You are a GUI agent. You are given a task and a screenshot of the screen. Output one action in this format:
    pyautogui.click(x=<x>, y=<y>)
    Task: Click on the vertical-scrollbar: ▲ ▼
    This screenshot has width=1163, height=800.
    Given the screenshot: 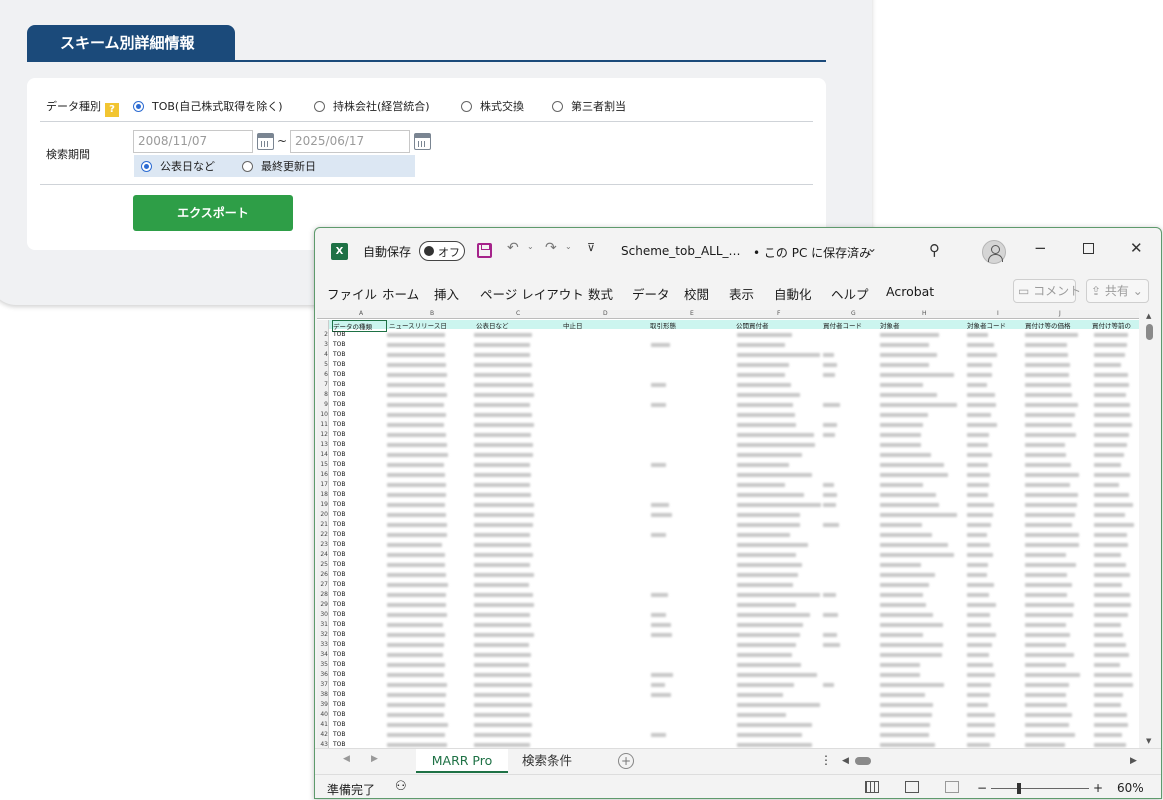 What is the action you would take?
    pyautogui.click(x=1150, y=529)
    